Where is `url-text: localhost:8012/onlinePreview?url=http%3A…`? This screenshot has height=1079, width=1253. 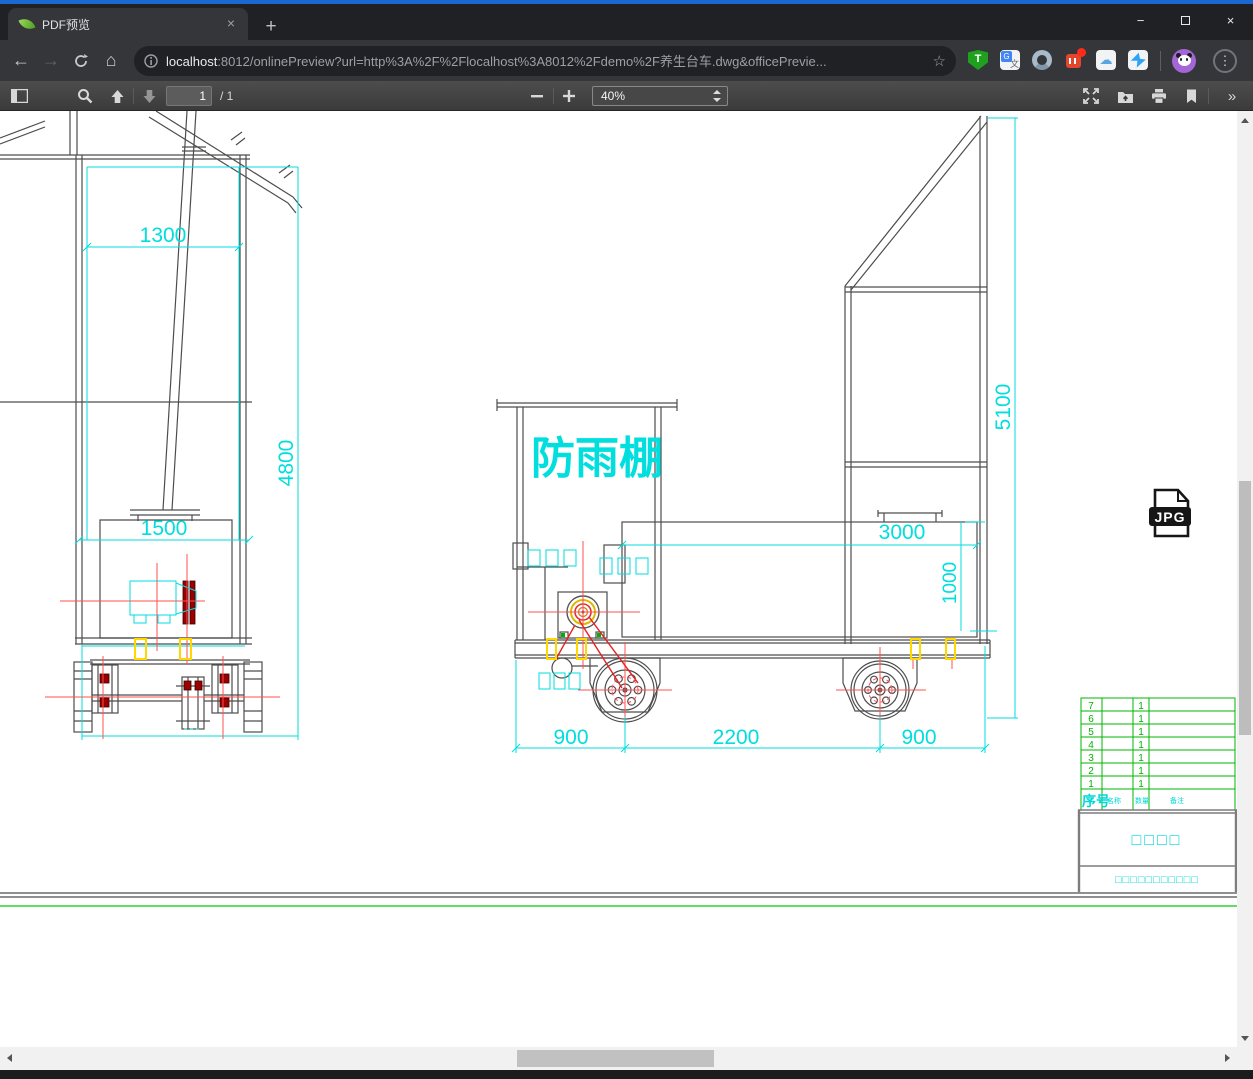
url-text: localhost:8012/onlinePreview?url=http%3A… is located at coordinates (546, 60).